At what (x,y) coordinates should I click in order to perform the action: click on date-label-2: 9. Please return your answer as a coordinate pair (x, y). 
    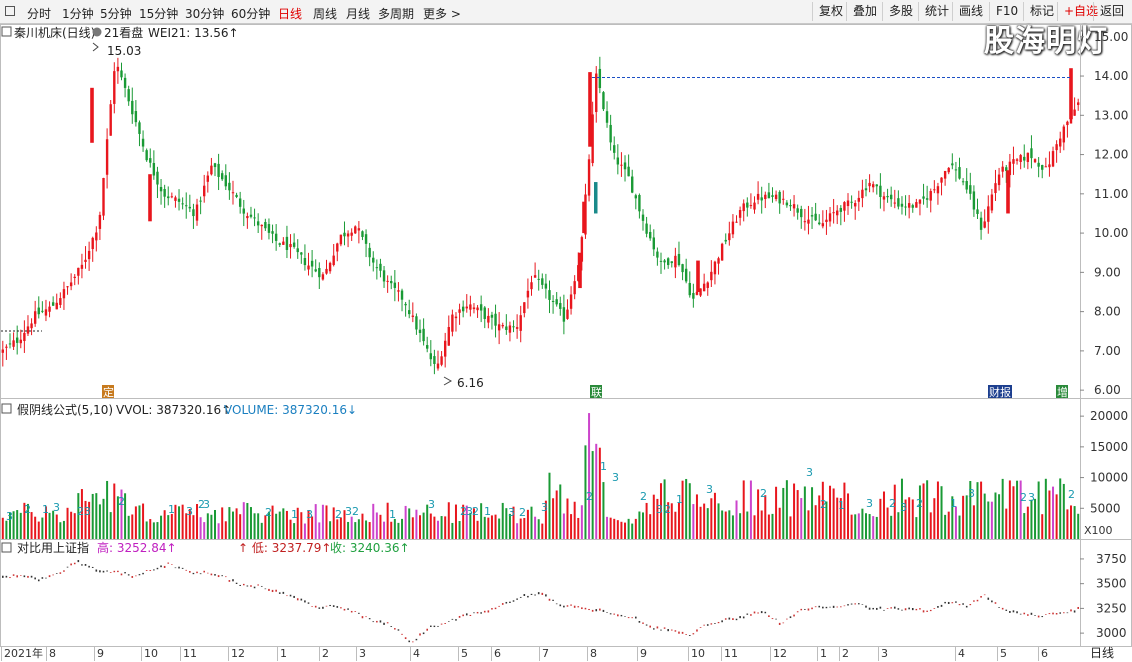
    Looking at the image, I should click on (100, 653).